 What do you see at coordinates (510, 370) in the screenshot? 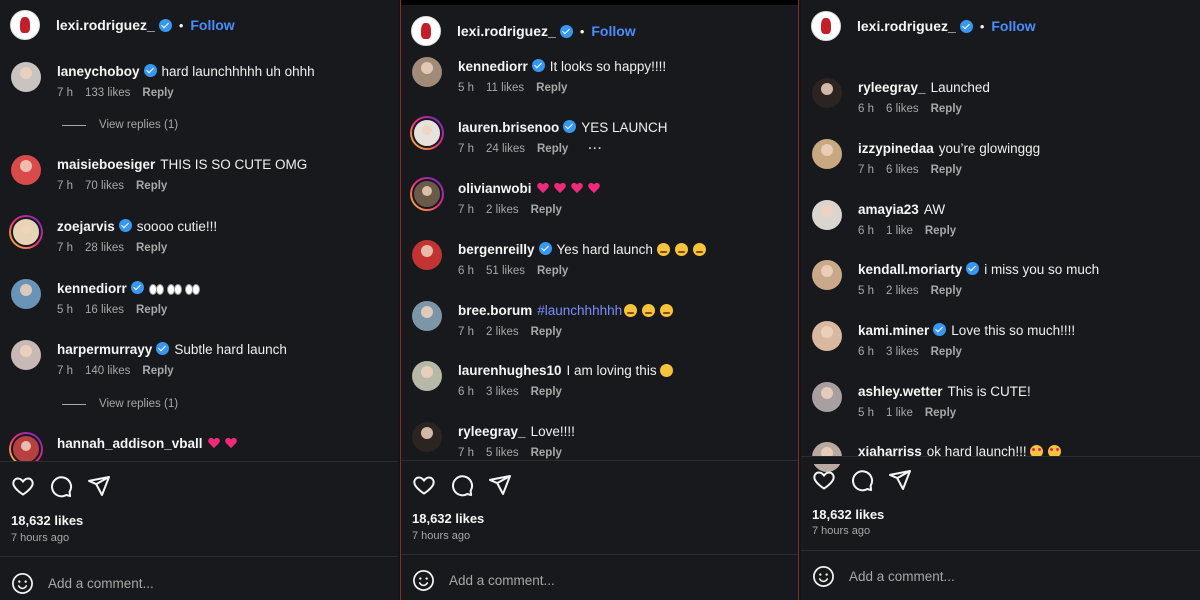
I see `comment-username: laurenhughes10` at bounding box center [510, 370].